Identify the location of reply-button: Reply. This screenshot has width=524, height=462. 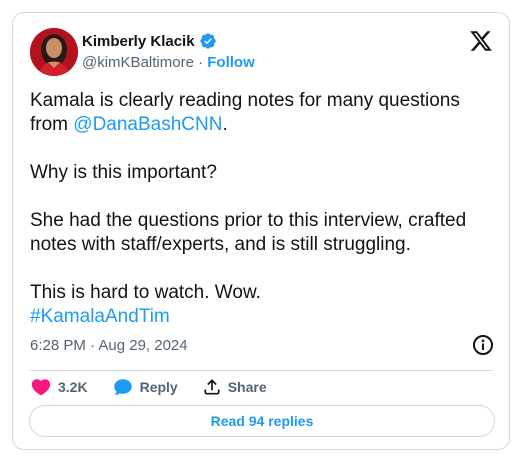
(145, 387).